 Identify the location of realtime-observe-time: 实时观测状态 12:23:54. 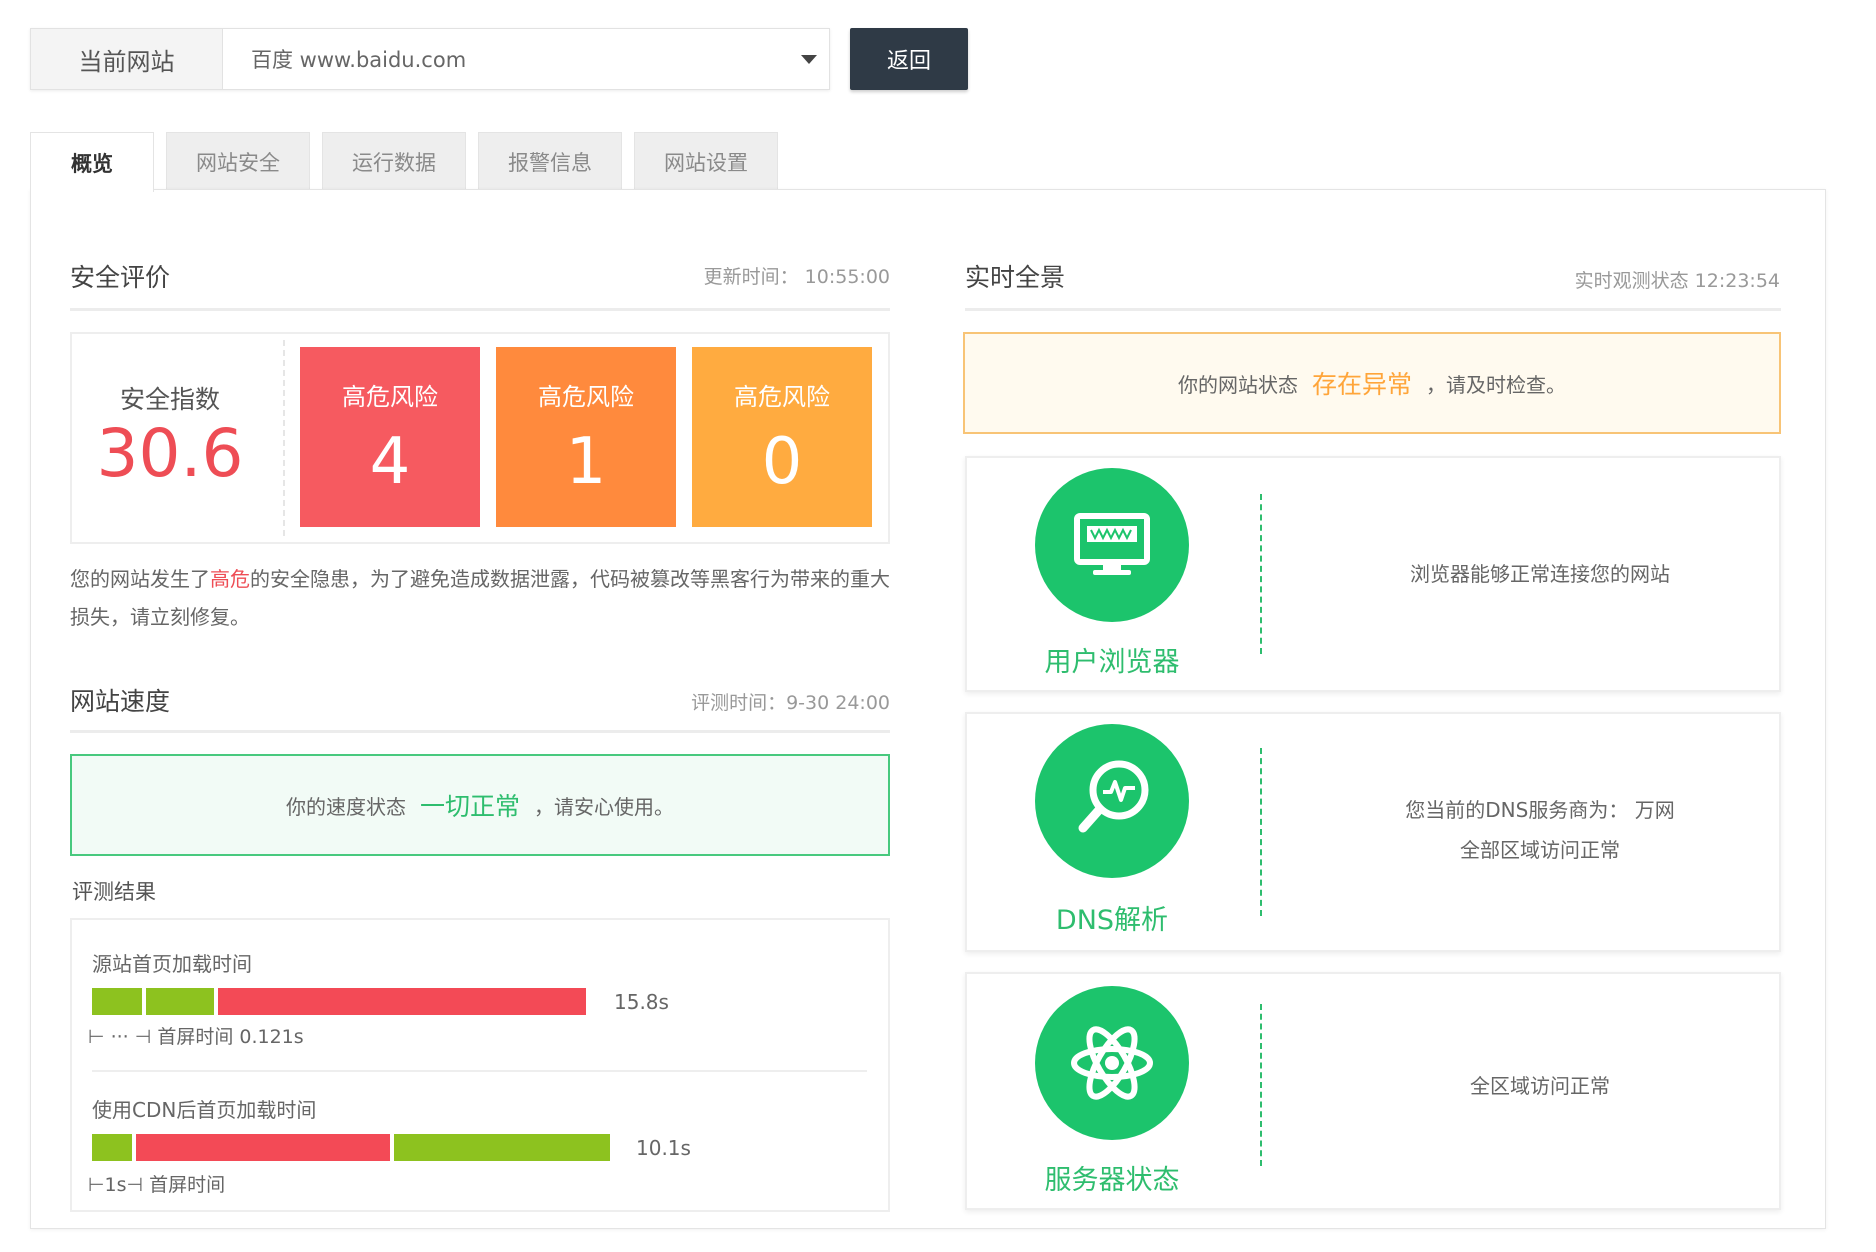
(1677, 281).